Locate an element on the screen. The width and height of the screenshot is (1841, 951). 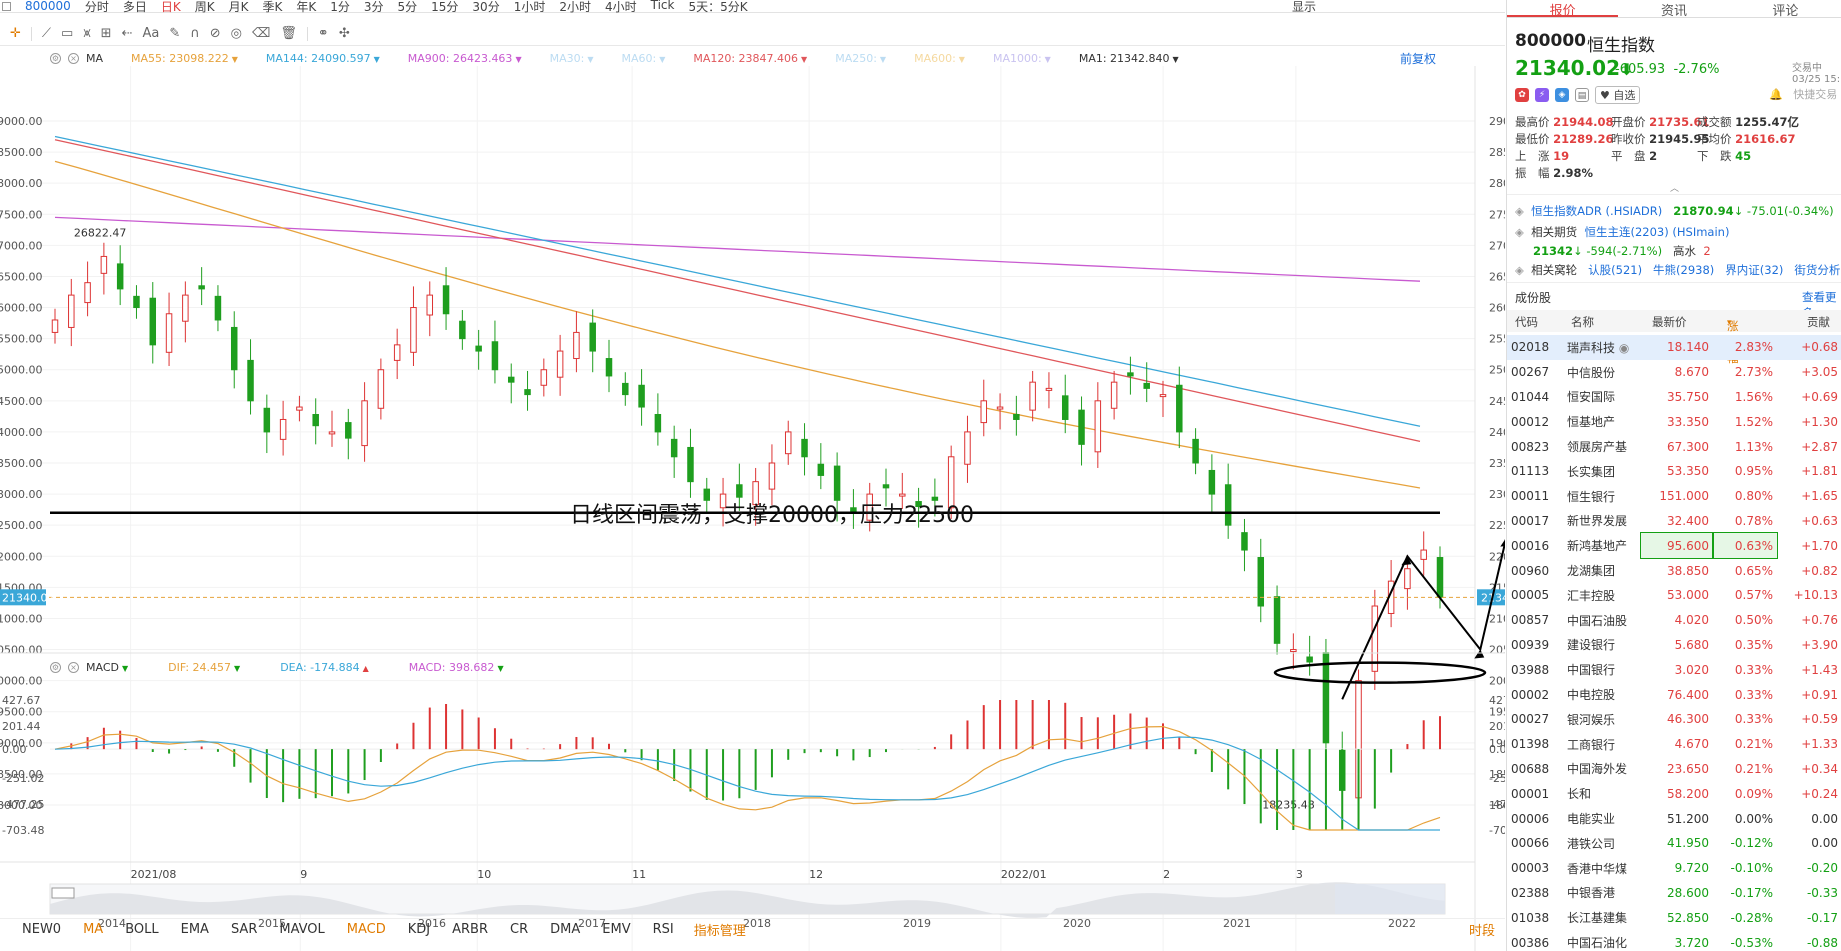
magnet-icon: ∩ is located at coordinates (195, 33).